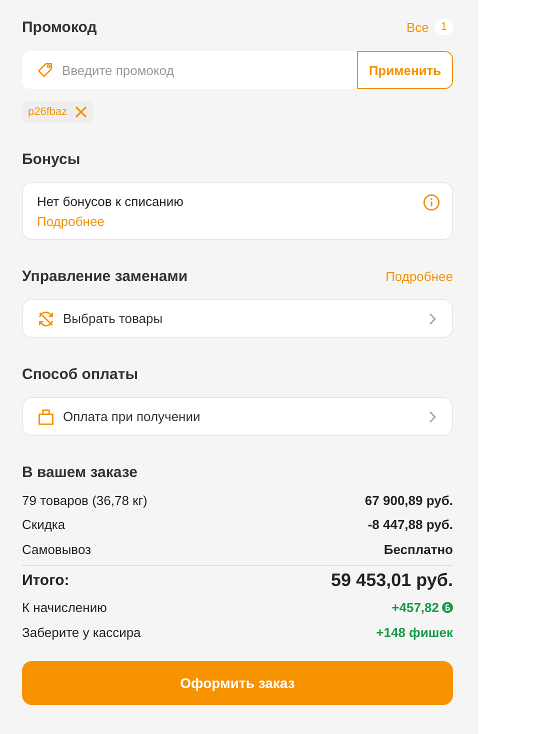  I want to click on count-badge: 1, so click(443, 27).